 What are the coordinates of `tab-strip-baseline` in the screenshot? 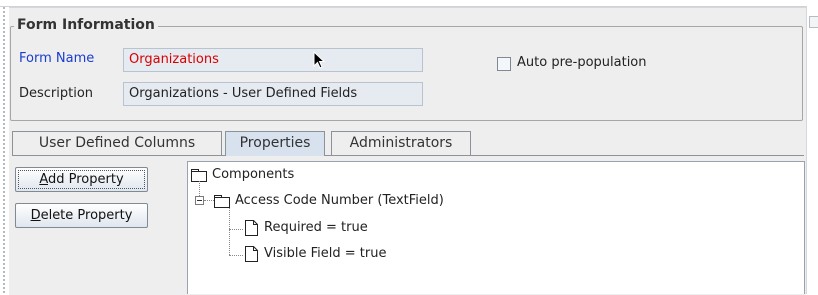 It's located at (408, 155).